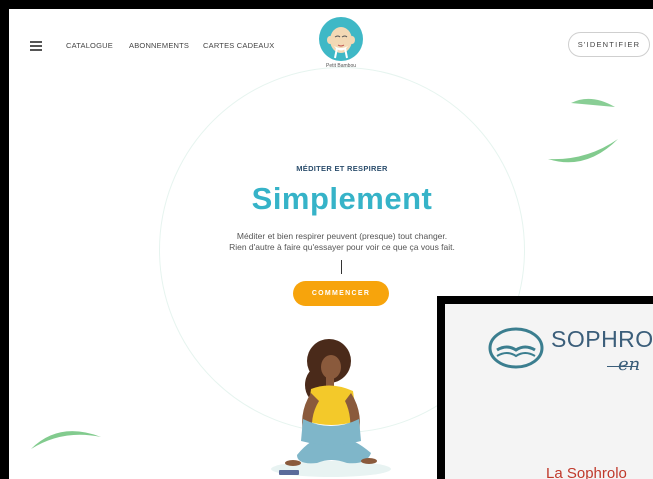 Image resolution: width=653 pixels, height=479 pixels. What do you see at coordinates (342, 198) in the screenshot?
I see `hero-headline: Simplement` at bounding box center [342, 198].